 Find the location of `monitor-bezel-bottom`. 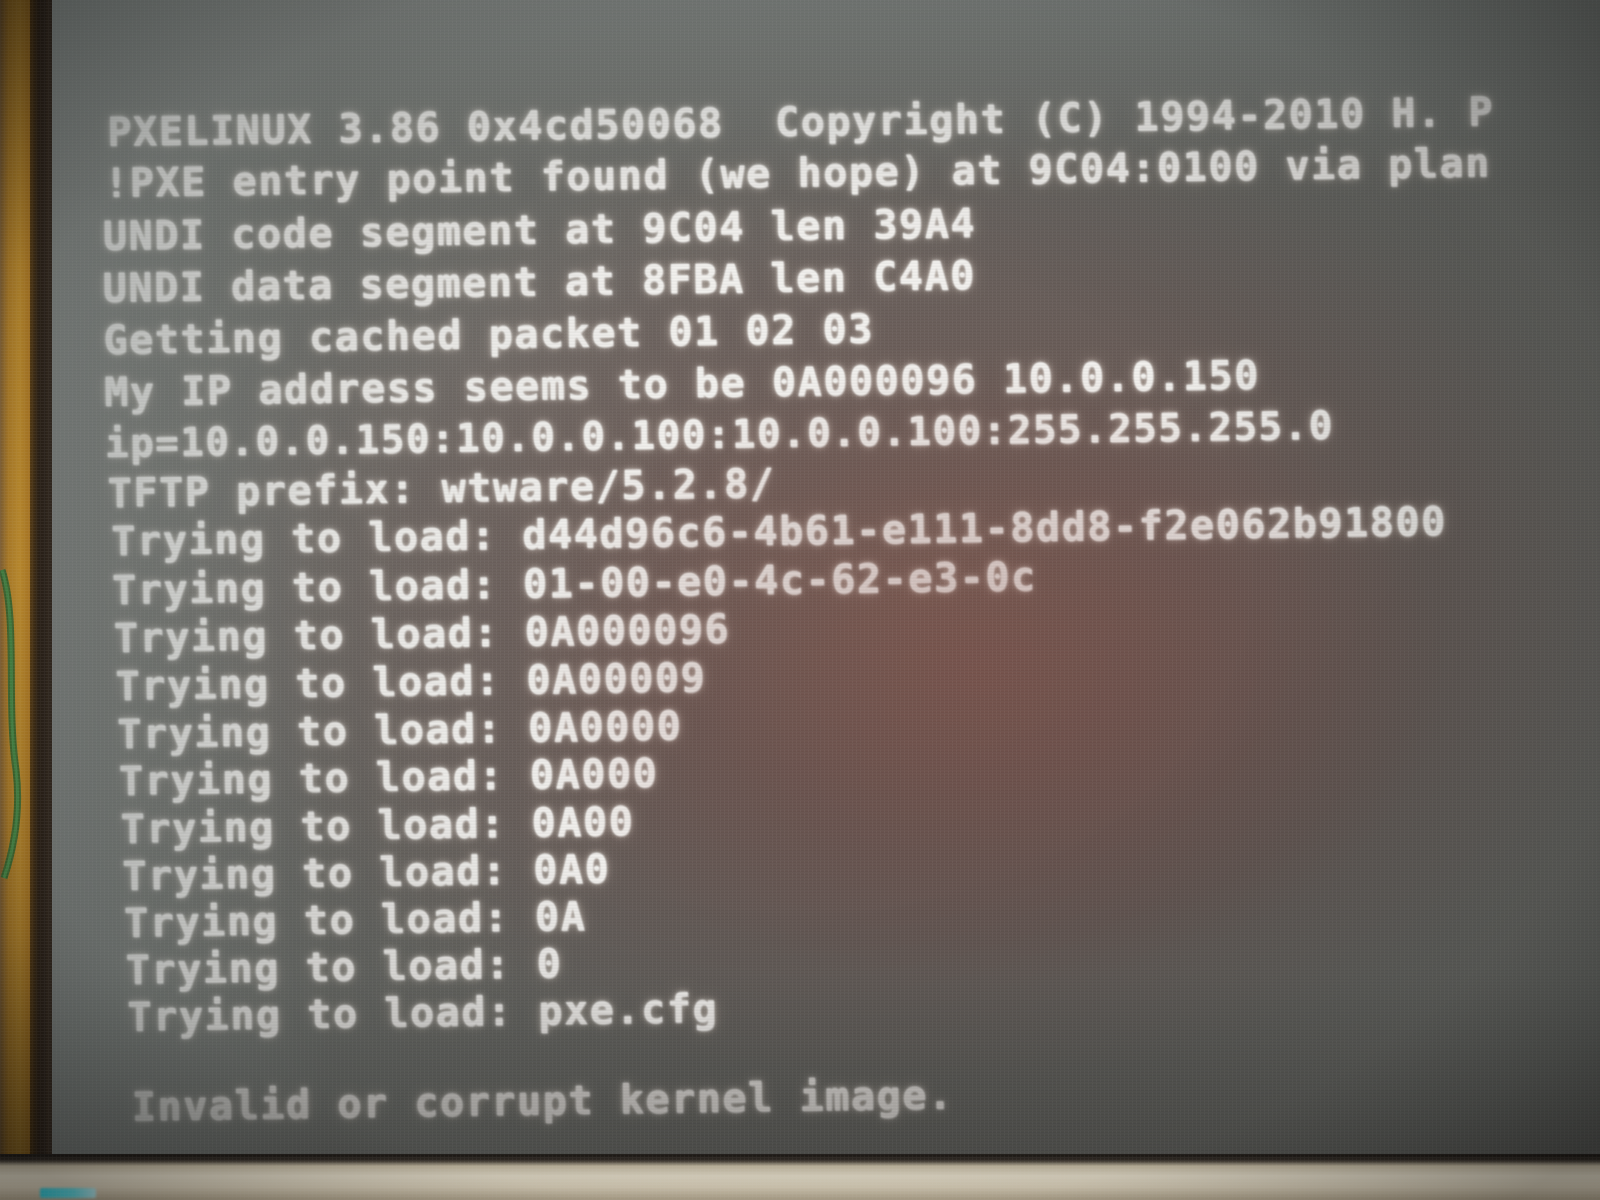

monitor-bezel-bottom is located at coordinates (800, 1177).